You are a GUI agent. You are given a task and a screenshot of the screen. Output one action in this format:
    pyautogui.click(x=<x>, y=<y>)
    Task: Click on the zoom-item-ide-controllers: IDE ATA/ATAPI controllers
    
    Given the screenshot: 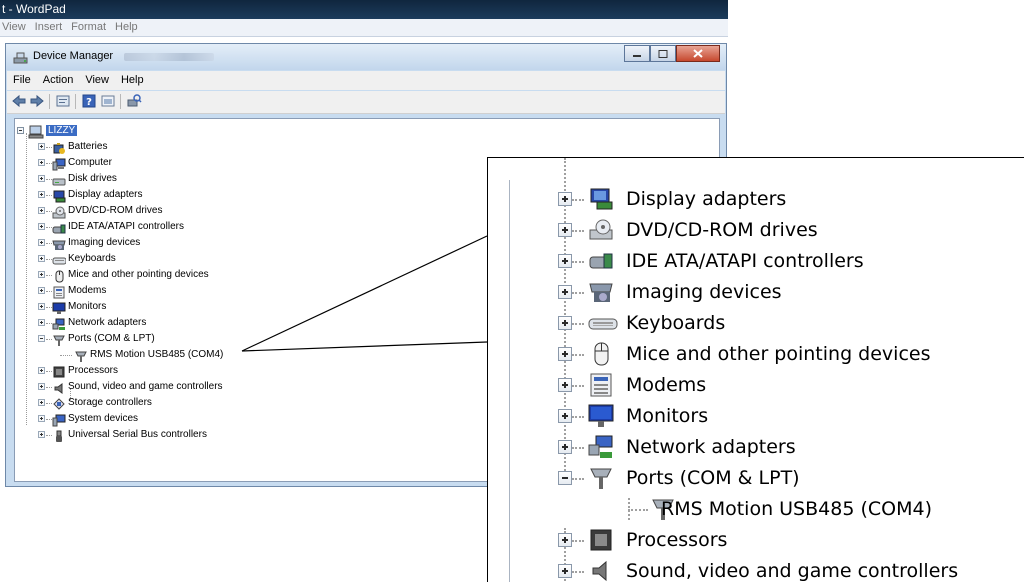 What is the action you would take?
    pyautogui.click(x=788, y=261)
    